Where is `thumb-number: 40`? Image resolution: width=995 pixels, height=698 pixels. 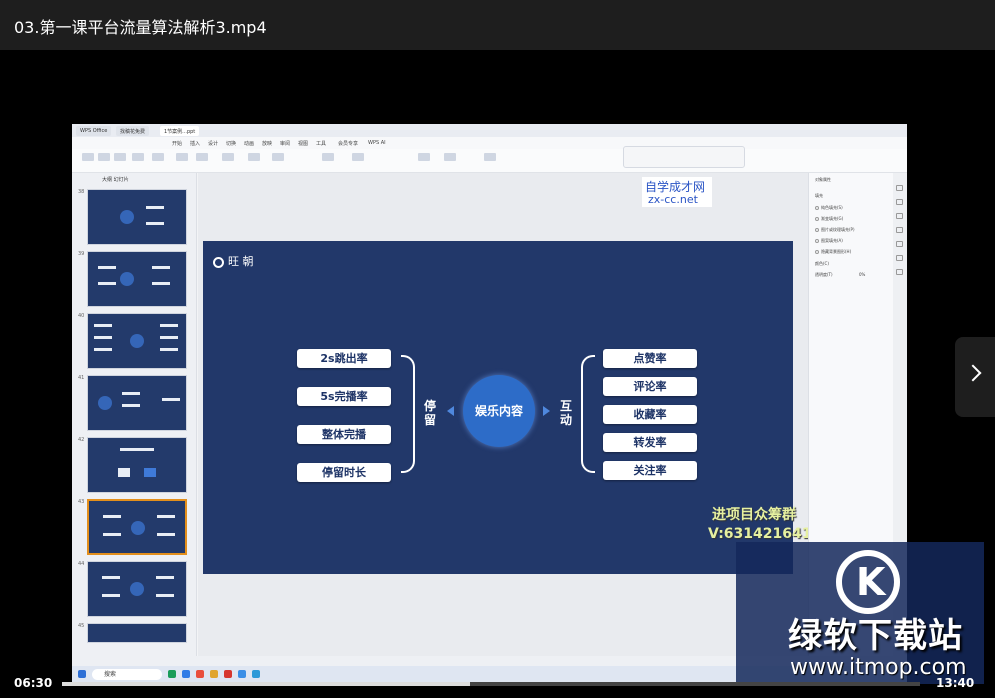
thumb-number: 40 is located at coordinates (81, 316).